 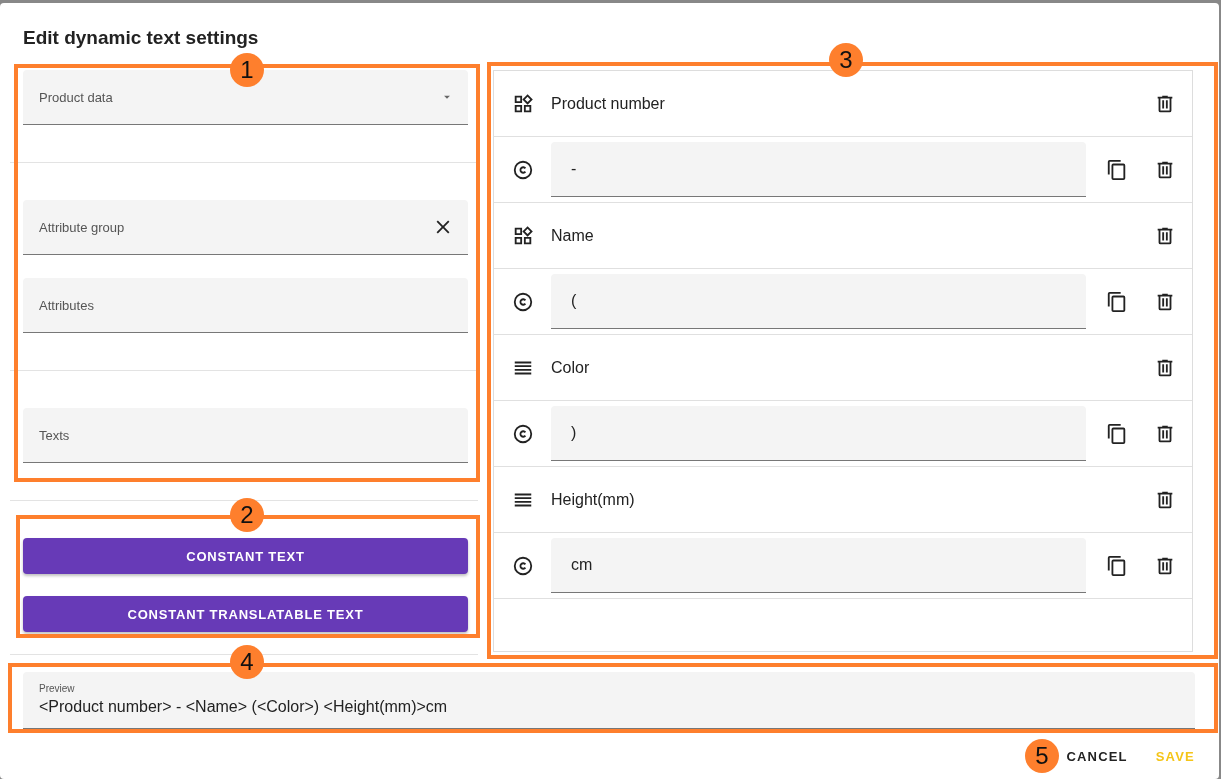 I want to click on item-label: Product number, so click(x=608, y=103).